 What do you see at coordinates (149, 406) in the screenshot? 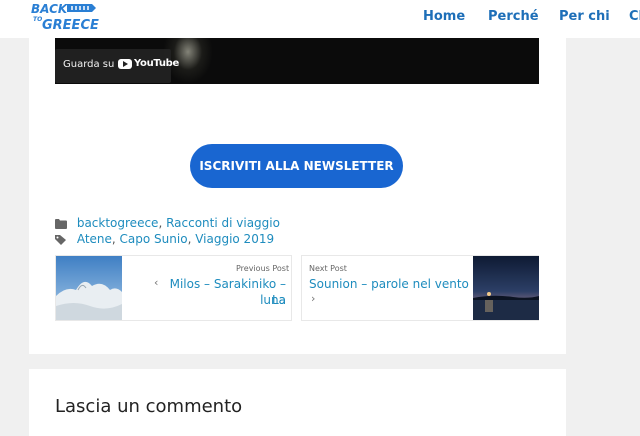
I see `comment-section-title: Lascia un commento` at bounding box center [149, 406].